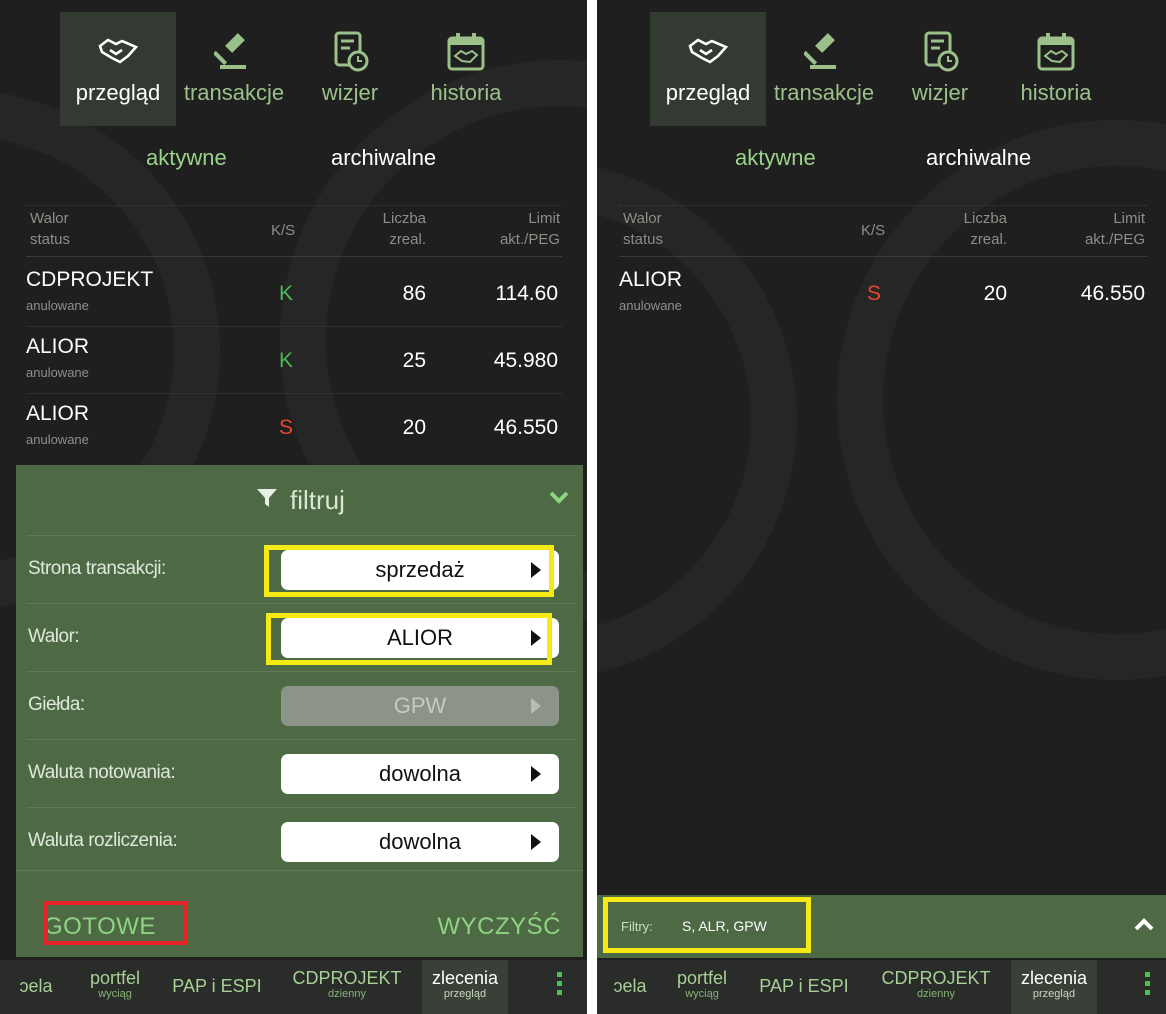 The image size is (1166, 1014). What do you see at coordinates (267, 500) in the screenshot?
I see `funnel-icon` at bounding box center [267, 500].